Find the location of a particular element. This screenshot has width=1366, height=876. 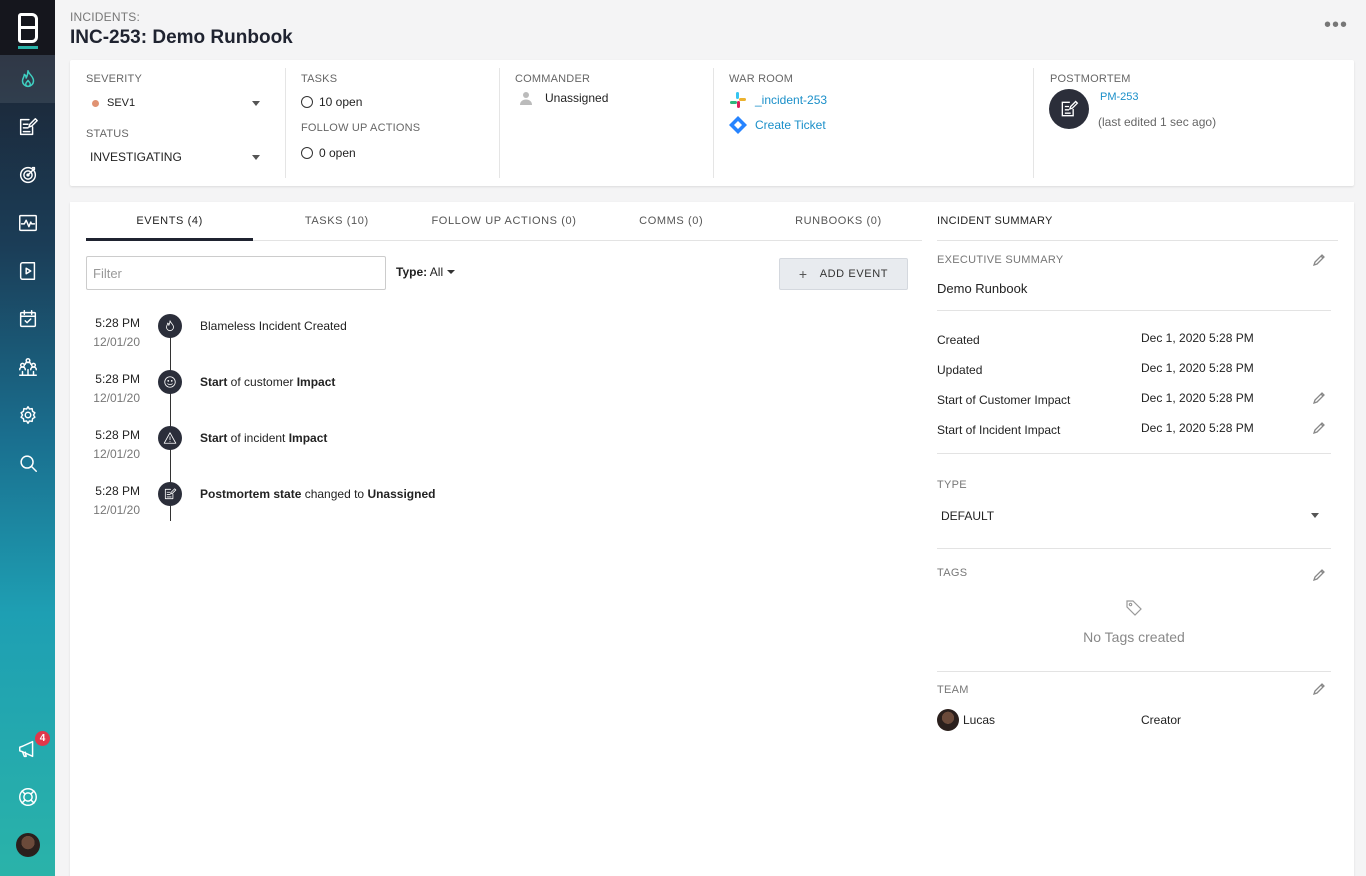

pulse-icon is located at coordinates (27, 223).